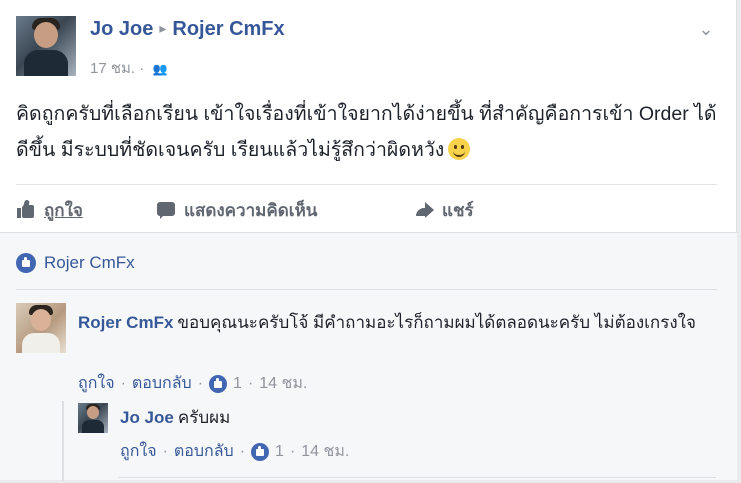 This screenshot has height=483, width=741. What do you see at coordinates (166, 210) in the screenshot?
I see `comment-icon` at bounding box center [166, 210].